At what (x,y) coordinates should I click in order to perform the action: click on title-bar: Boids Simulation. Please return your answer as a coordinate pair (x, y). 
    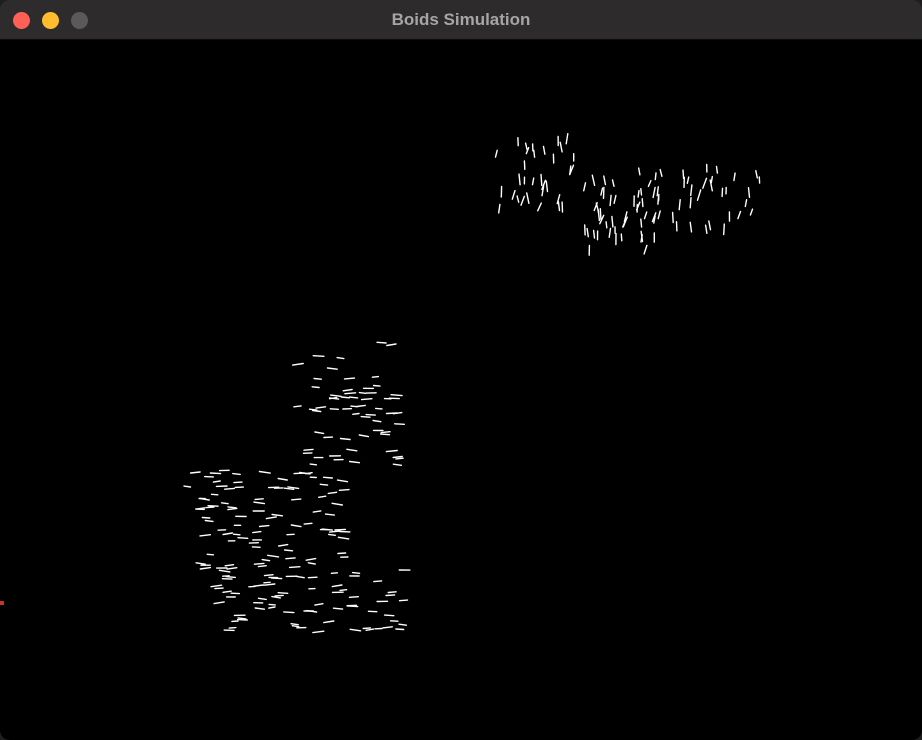
    Looking at the image, I should click on (461, 20).